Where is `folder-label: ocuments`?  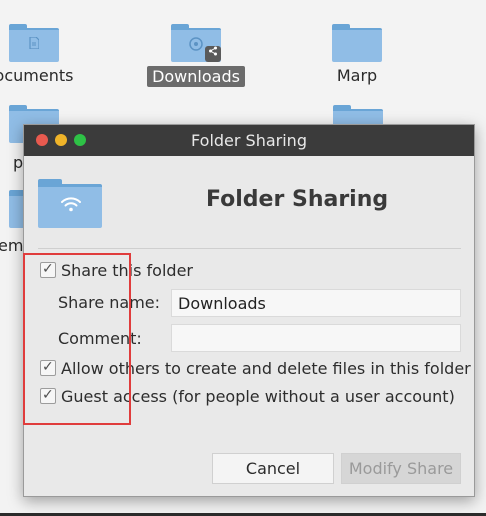
folder-label: ocuments is located at coordinates (37, 75).